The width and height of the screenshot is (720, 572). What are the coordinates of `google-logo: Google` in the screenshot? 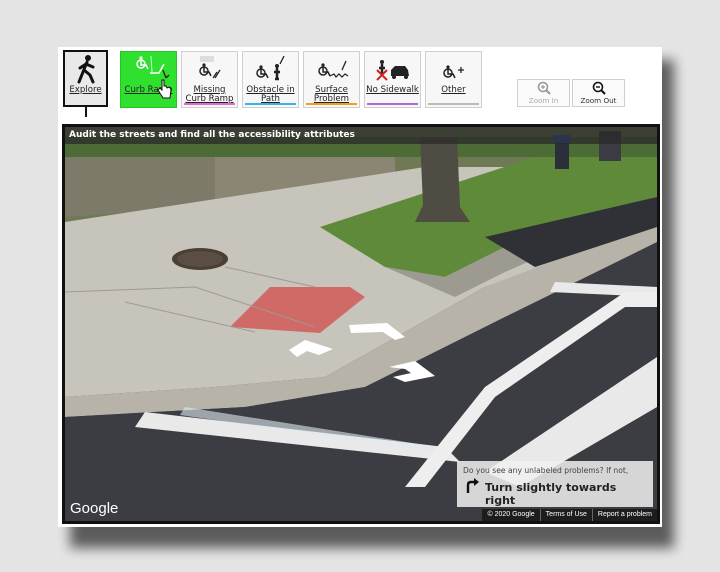 It's located at (94, 508).